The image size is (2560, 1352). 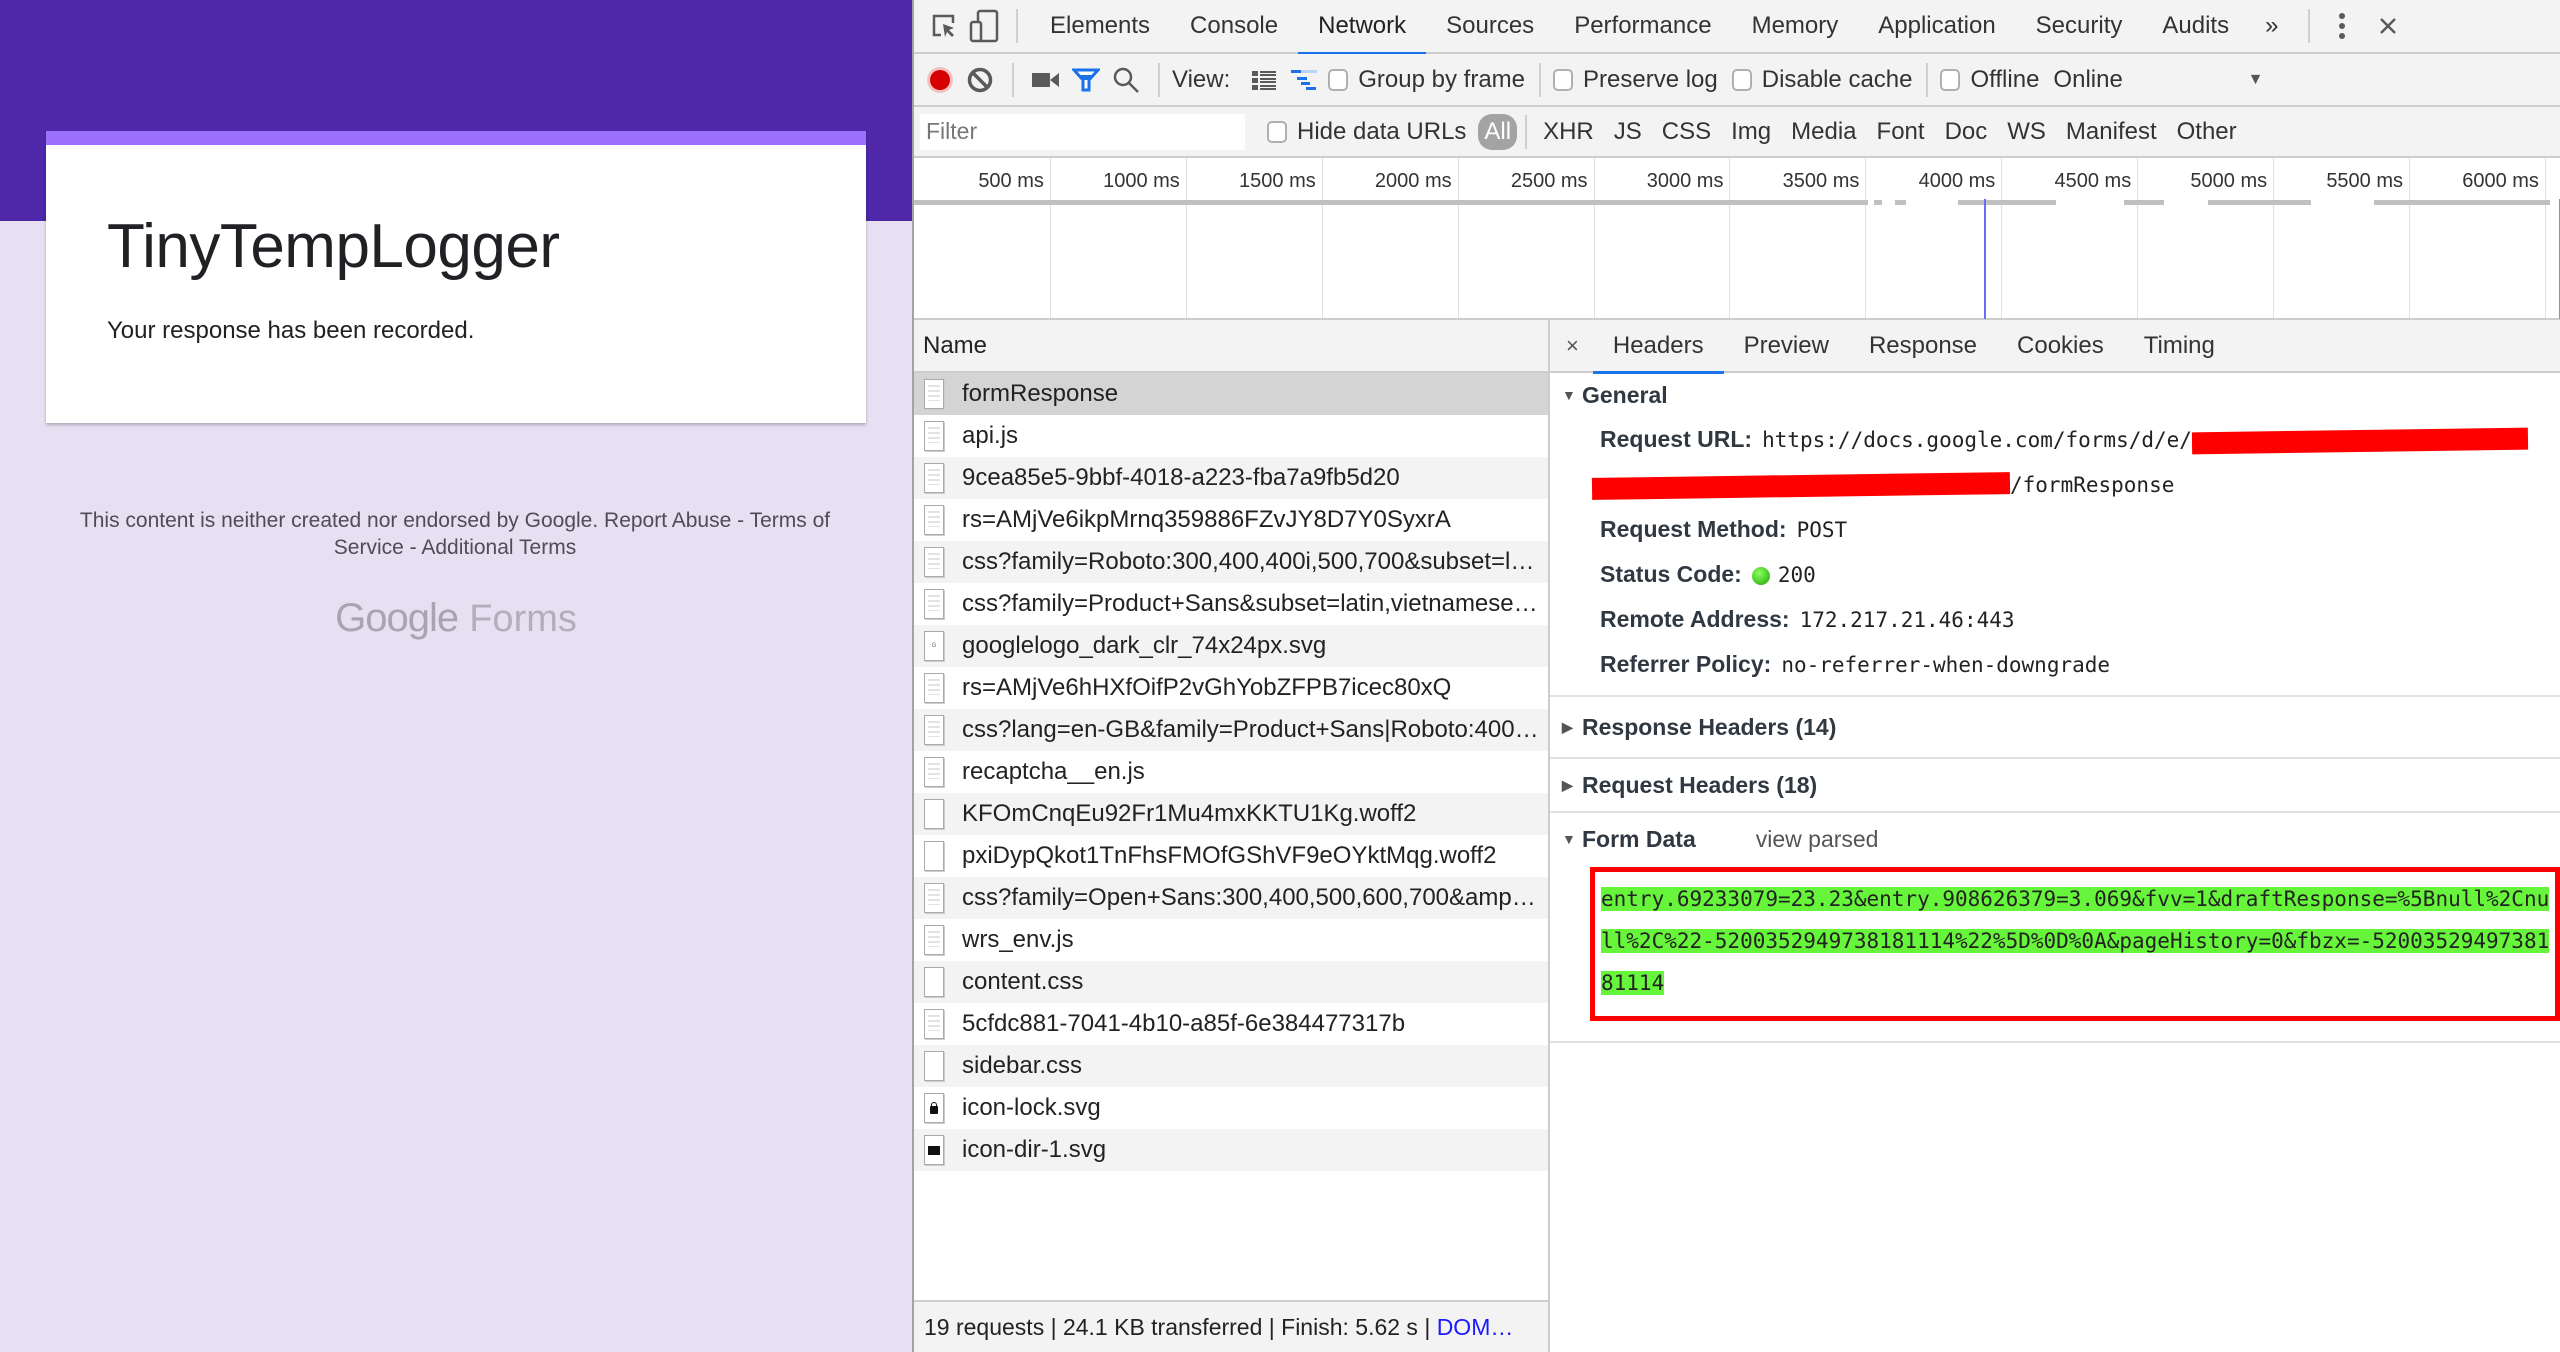 What do you see at coordinates (1231, 1108) in the screenshot?
I see `request-row: icon-lock.svg` at bounding box center [1231, 1108].